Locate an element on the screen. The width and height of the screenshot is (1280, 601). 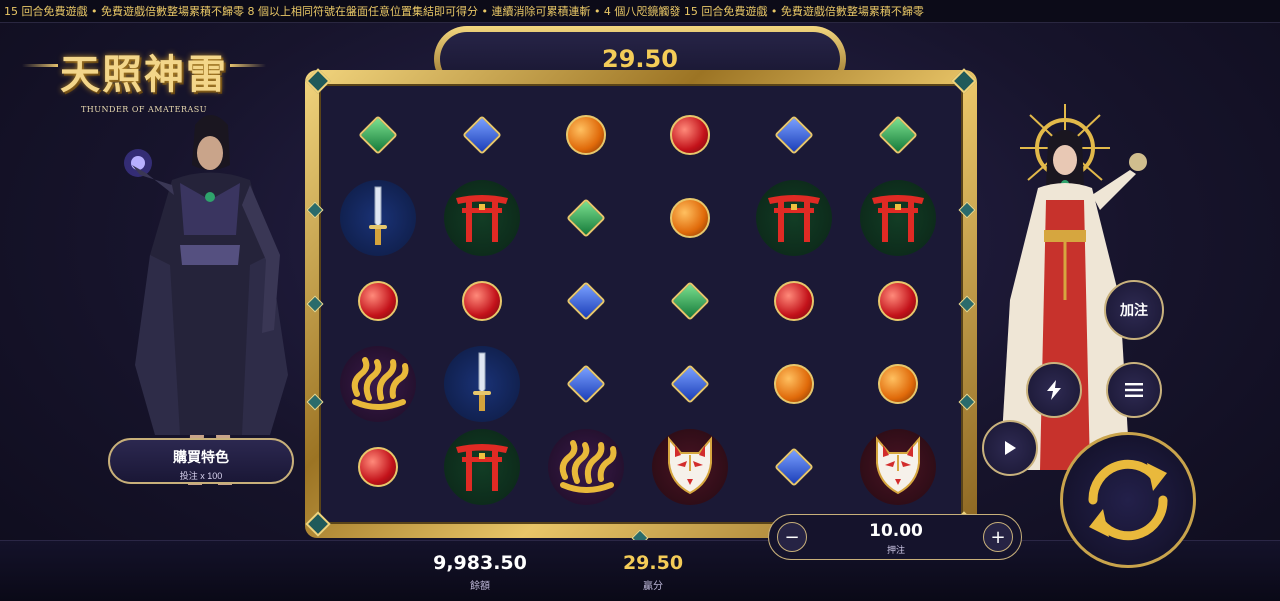
win-amount-label: 贏分 is located at coordinates (653, 586).